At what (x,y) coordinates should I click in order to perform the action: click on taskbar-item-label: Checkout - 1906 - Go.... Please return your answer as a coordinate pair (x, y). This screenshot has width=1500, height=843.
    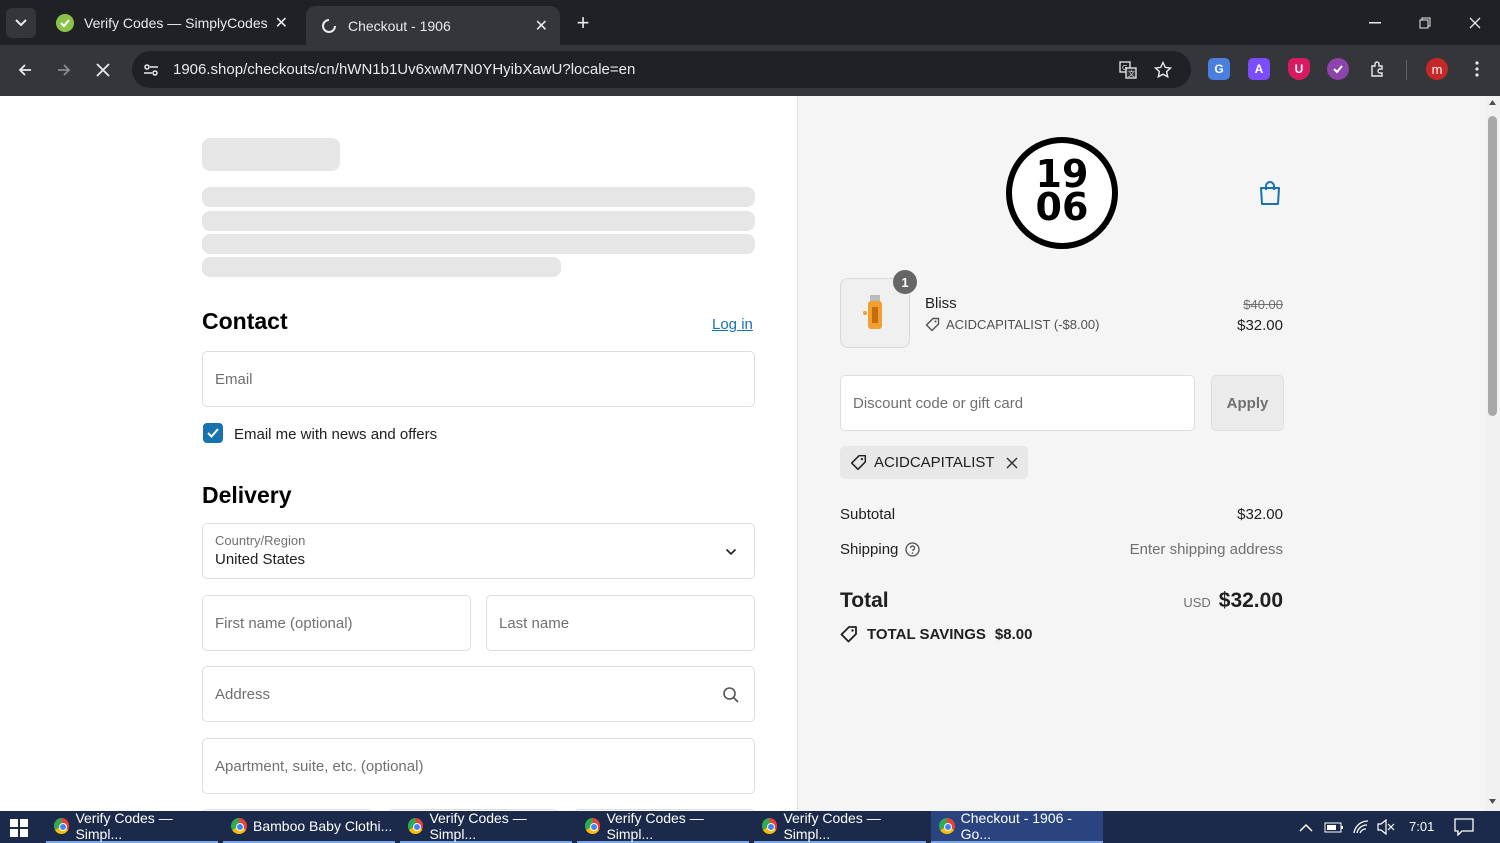
    Looking at the image, I should click on (1016, 826).